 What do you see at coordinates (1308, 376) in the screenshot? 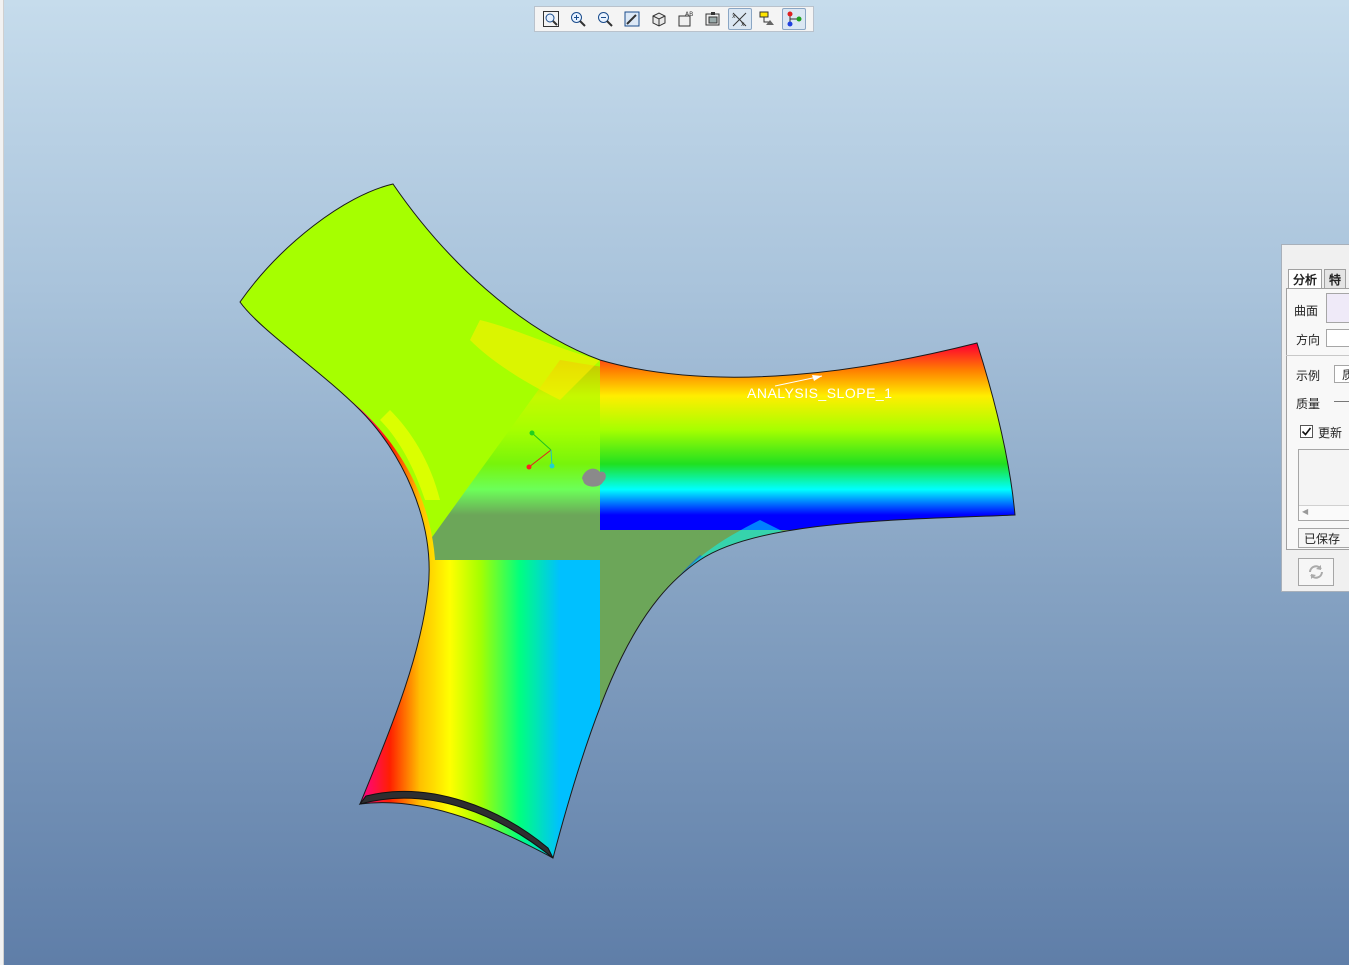
I see `sample-label: 示例` at bounding box center [1308, 376].